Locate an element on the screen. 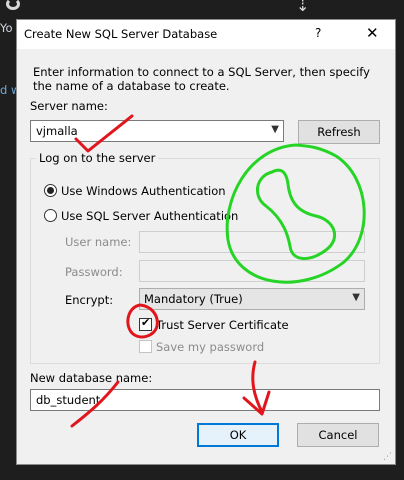 Image resolution: width=404 pixels, height=480 pixels. red-checkmark-annotation is located at coordinates (104, 133).